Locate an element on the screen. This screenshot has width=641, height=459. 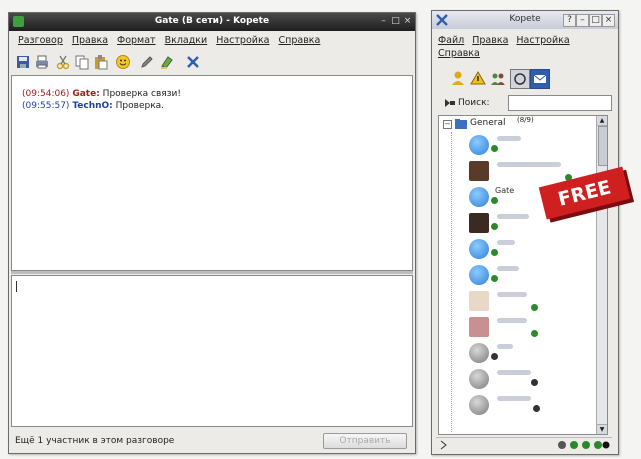
connection-status-icons is located at coordinates (583, 445).